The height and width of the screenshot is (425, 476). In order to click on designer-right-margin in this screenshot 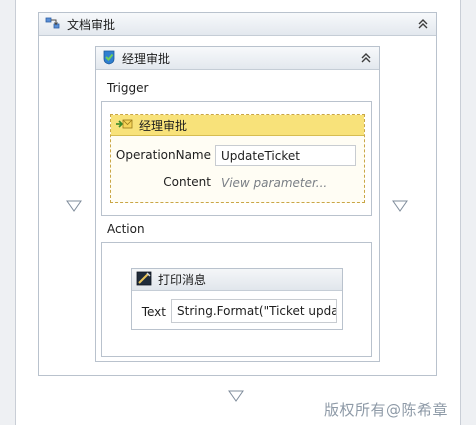, I will do `click(468, 212)`.